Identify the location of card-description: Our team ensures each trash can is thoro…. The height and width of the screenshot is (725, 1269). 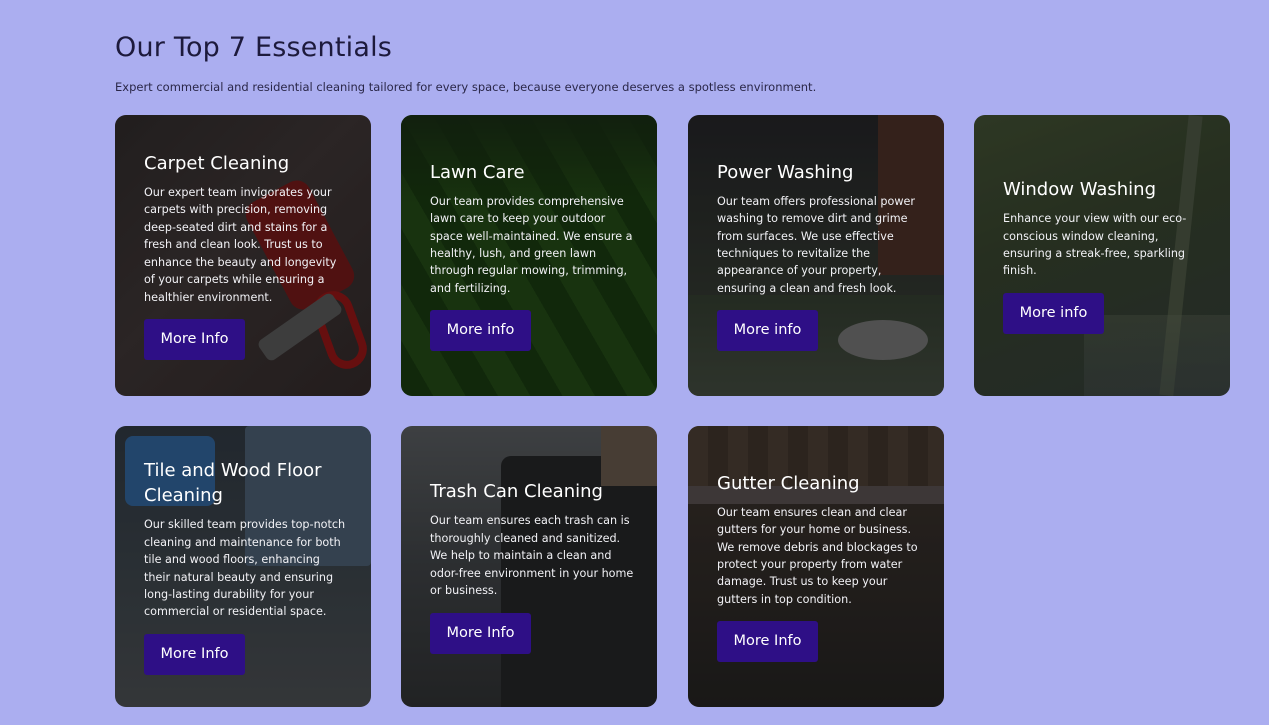
(532, 556).